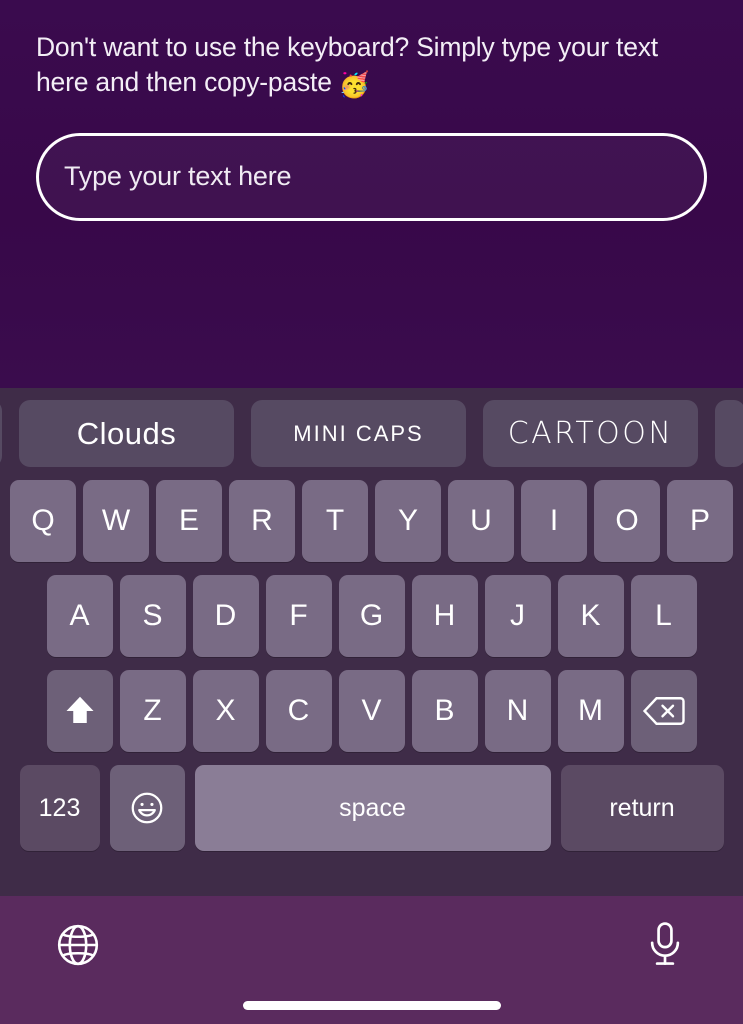 This screenshot has height=1024, width=743. Describe the element at coordinates (262, 521) in the screenshot. I see `key-r: R` at that location.